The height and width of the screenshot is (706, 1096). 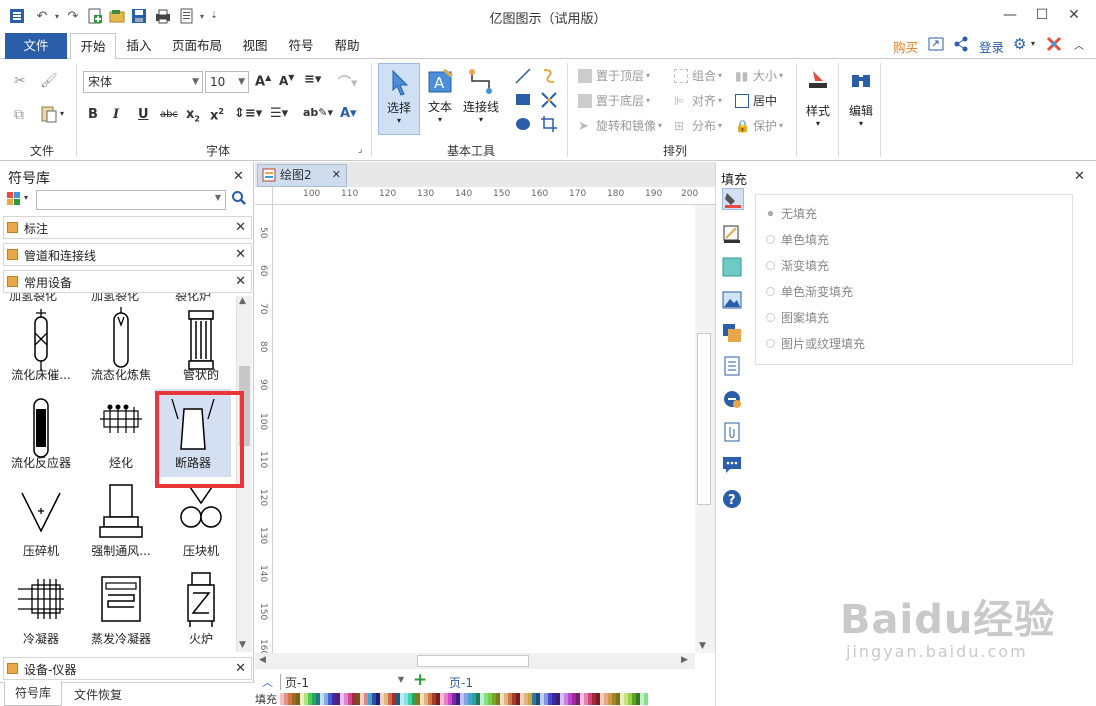 What do you see at coordinates (14, 200) in the screenshot?
I see `library-menu-icon` at bounding box center [14, 200].